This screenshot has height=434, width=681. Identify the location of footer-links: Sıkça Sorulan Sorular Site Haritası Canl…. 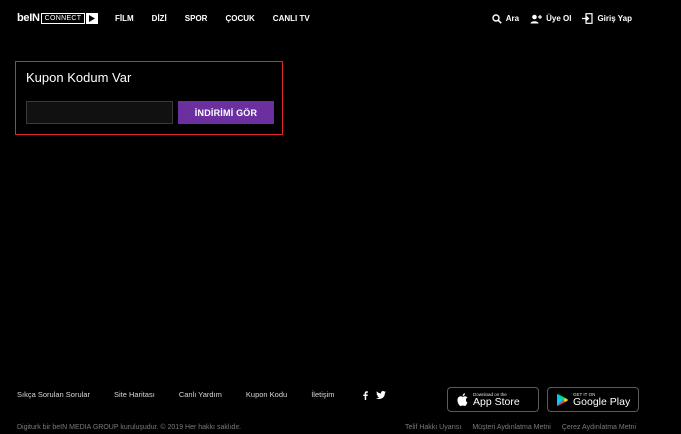
(205, 395).